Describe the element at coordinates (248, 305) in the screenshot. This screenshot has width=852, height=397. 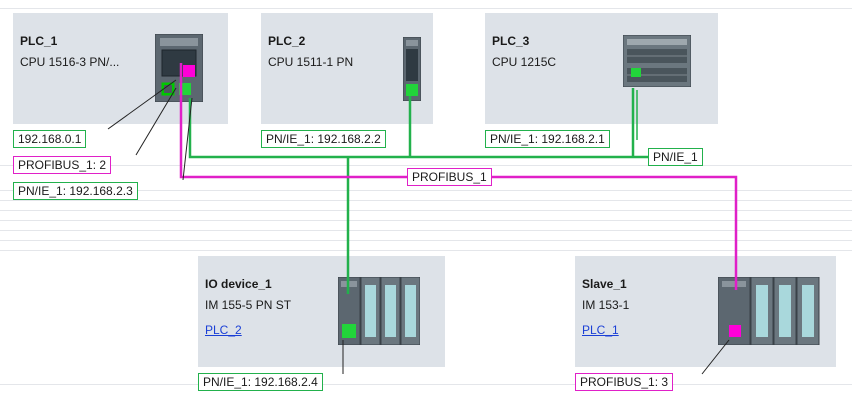
I see `device-type: IM 155-5 PN ST` at that location.